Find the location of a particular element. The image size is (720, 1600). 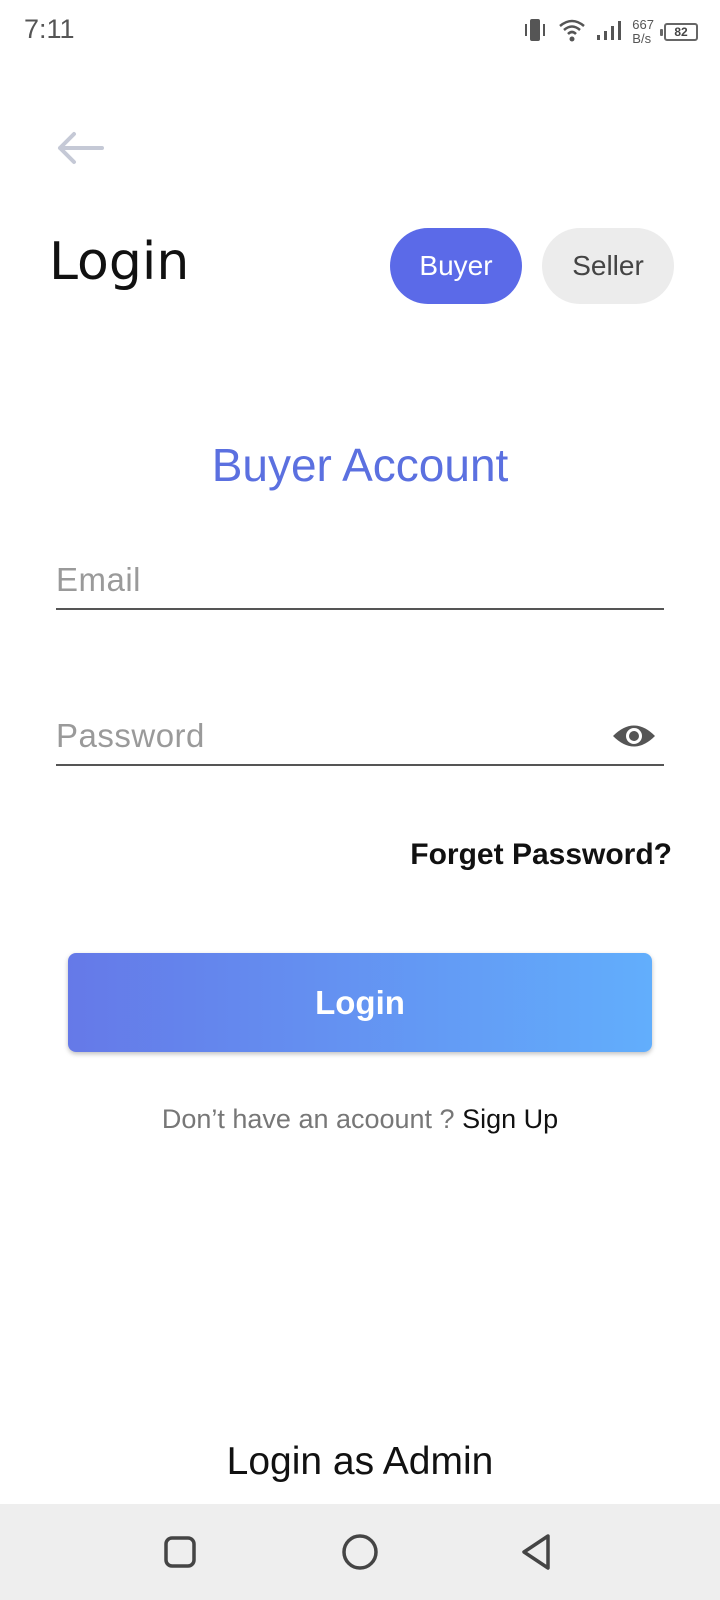

email-input is located at coordinates (360, 580).